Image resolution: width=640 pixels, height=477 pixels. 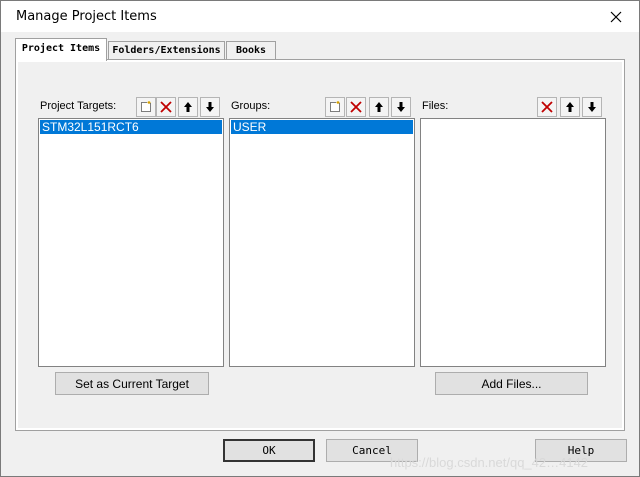 What do you see at coordinates (489, 462) in the screenshot?
I see `watermark-text: https://blog.csdn.net/qq_42…4142` at bounding box center [489, 462].